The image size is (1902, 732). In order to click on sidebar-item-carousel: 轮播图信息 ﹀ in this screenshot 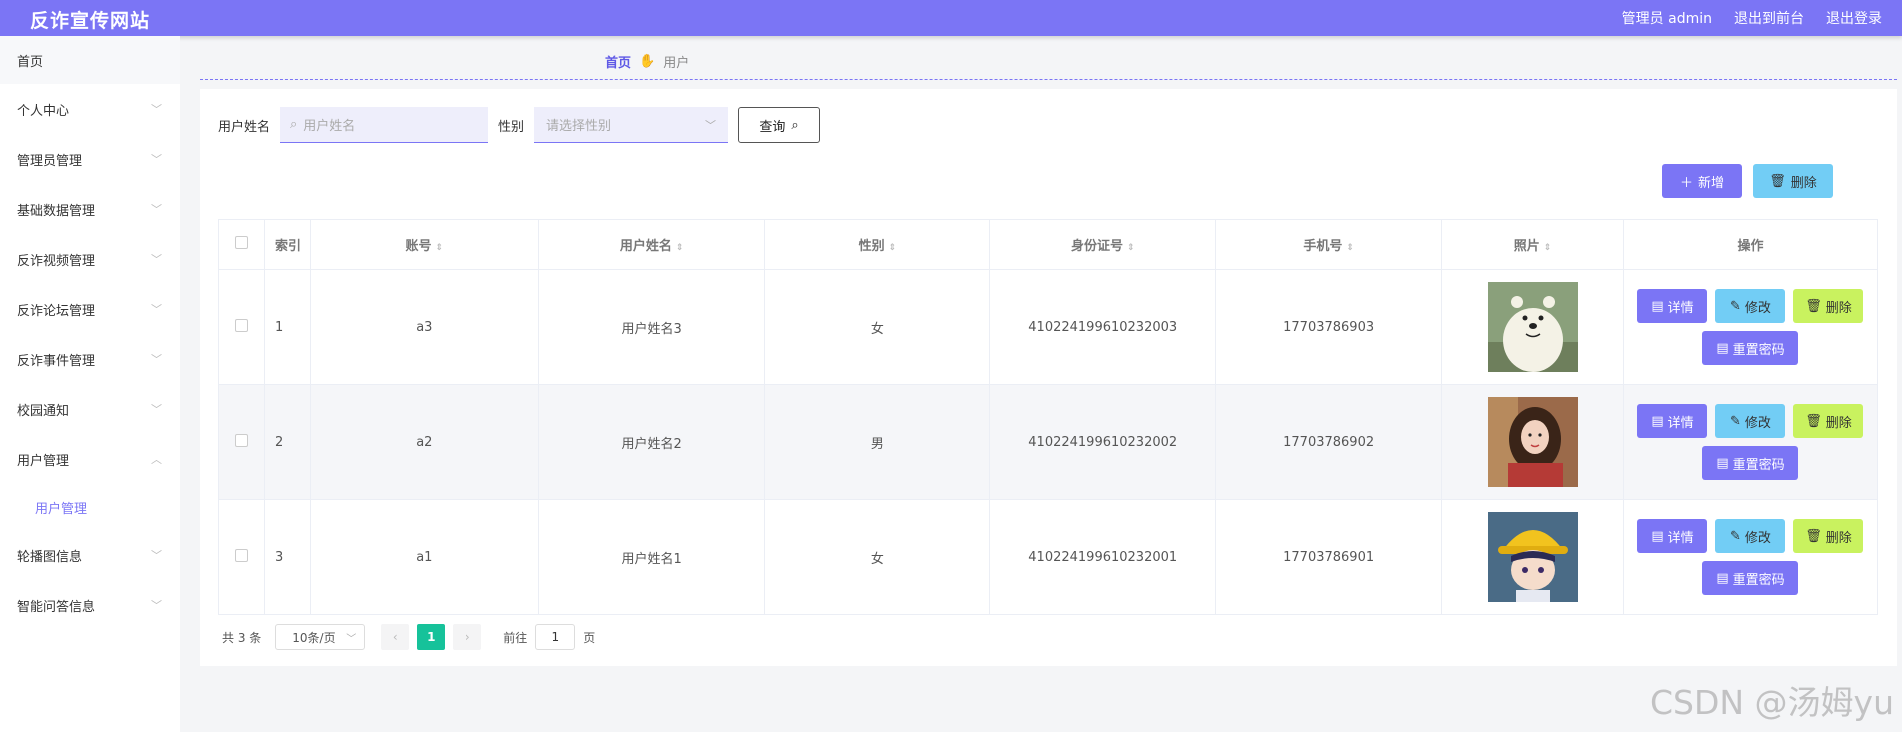, I will do `click(90, 555)`.